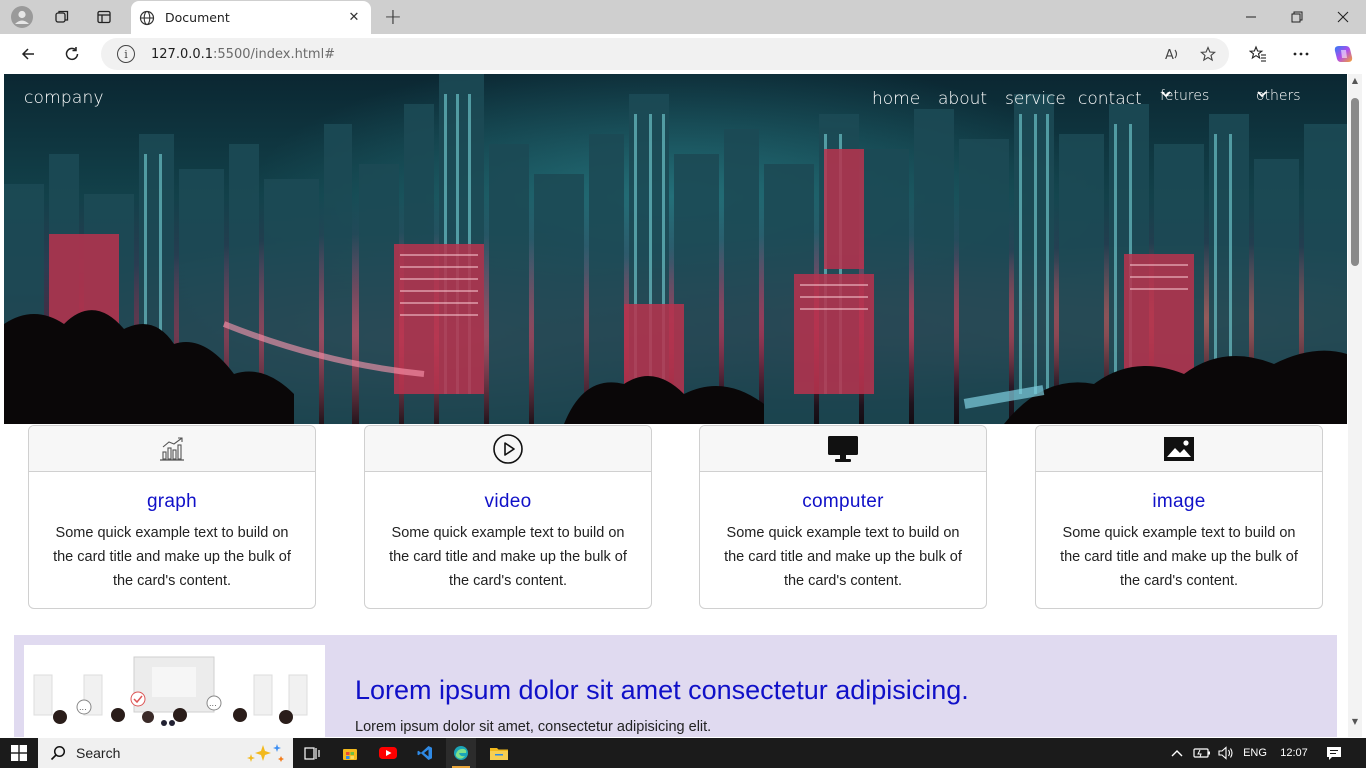 Image resolution: width=1366 pixels, height=768 pixels. What do you see at coordinates (499, 753) in the screenshot?
I see `file-explorer-icon` at bounding box center [499, 753].